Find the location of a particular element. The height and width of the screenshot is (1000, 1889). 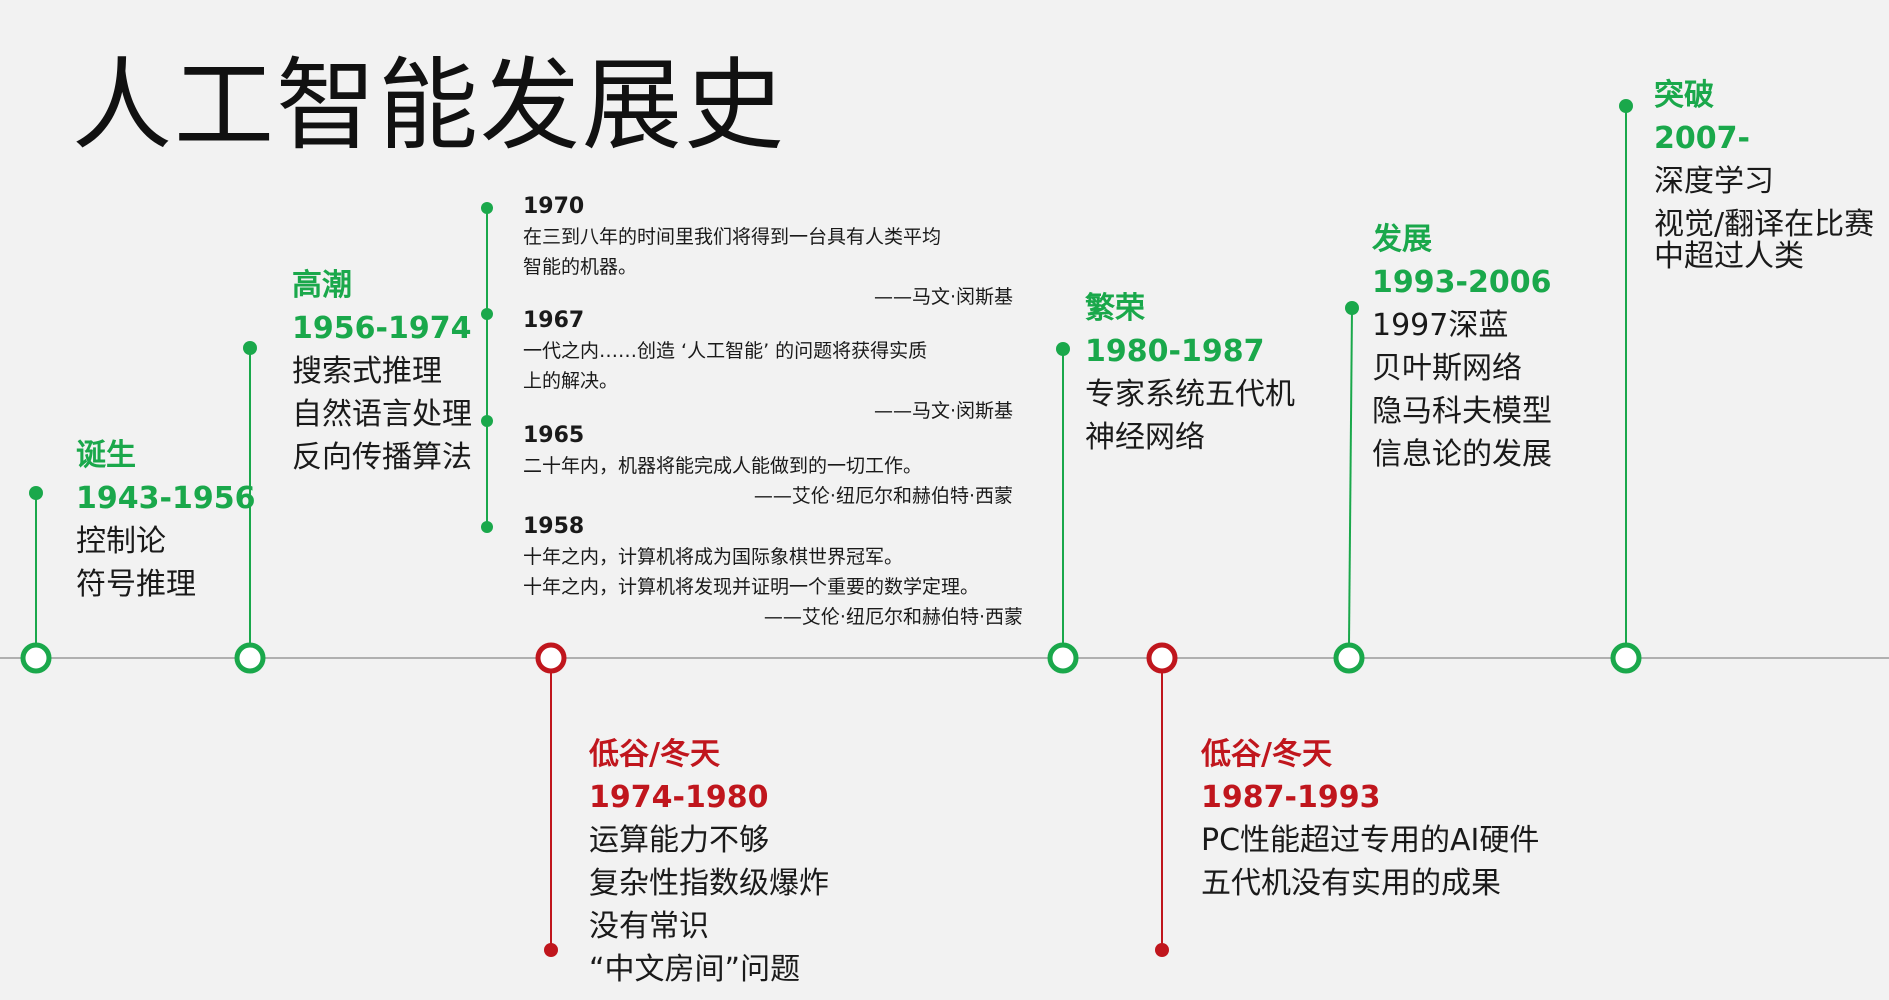

period-item: 没有常识 is located at coordinates (649, 926).